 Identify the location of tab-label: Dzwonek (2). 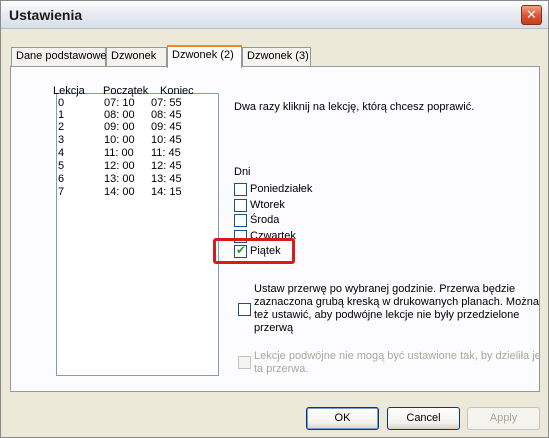
(203, 55).